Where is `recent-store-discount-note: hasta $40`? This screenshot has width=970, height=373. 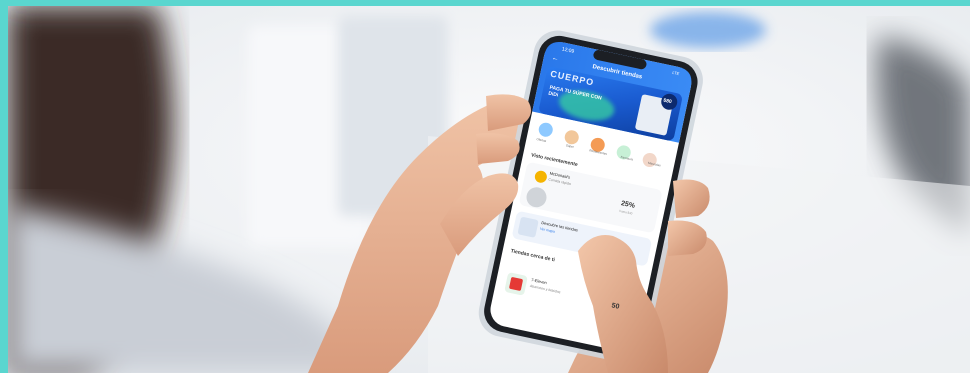
recent-store-discount-note: hasta $40 is located at coordinates (626, 212).